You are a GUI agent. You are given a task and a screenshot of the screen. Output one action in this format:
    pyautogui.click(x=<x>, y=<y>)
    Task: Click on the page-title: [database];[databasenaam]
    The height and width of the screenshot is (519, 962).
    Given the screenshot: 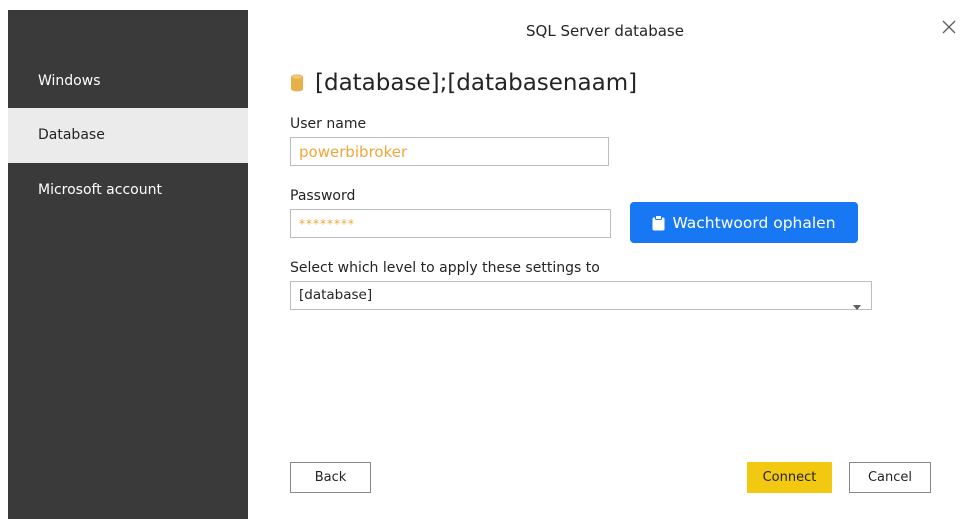 What is the action you would take?
    pyautogui.click(x=476, y=83)
    